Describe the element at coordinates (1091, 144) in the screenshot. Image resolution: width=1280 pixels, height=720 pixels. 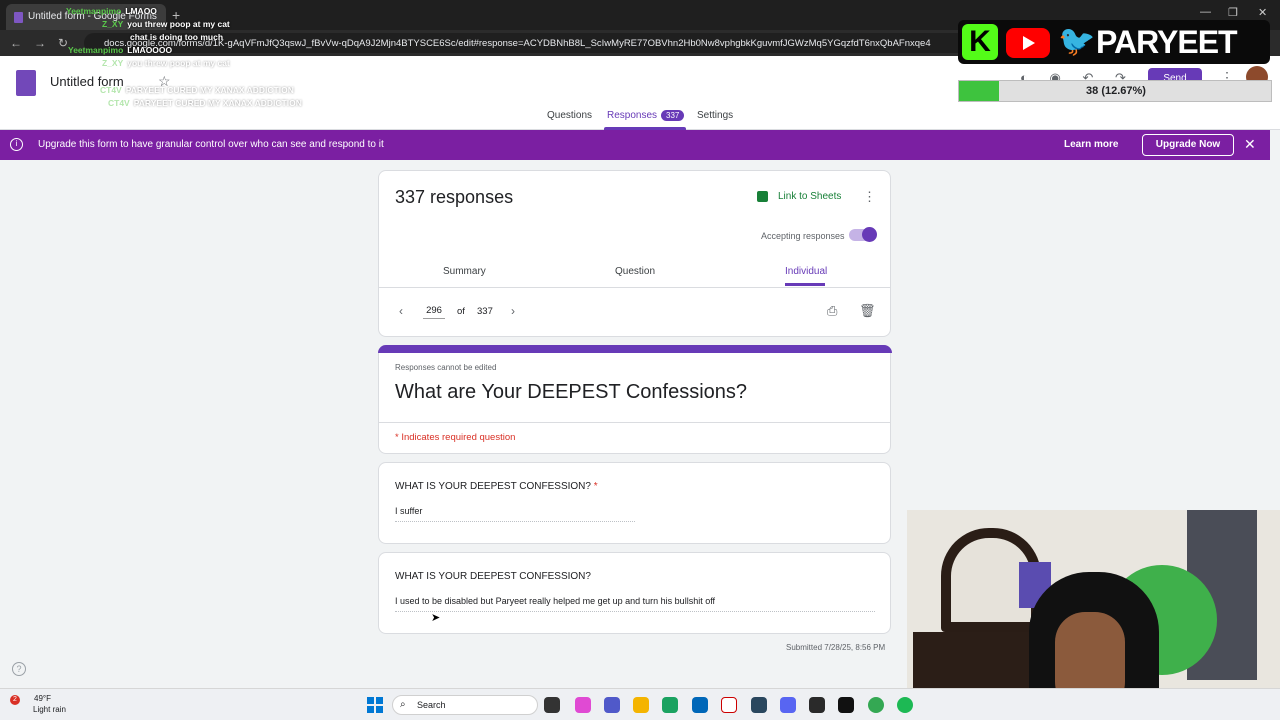
I see `learn-more-link: Learn more` at that location.